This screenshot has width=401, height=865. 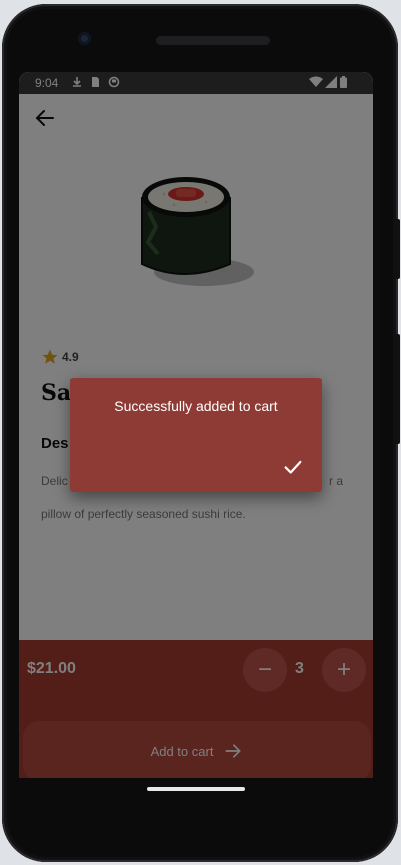 What do you see at coordinates (213, 40) in the screenshot?
I see `speaker-grille` at bounding box center [213, 40].